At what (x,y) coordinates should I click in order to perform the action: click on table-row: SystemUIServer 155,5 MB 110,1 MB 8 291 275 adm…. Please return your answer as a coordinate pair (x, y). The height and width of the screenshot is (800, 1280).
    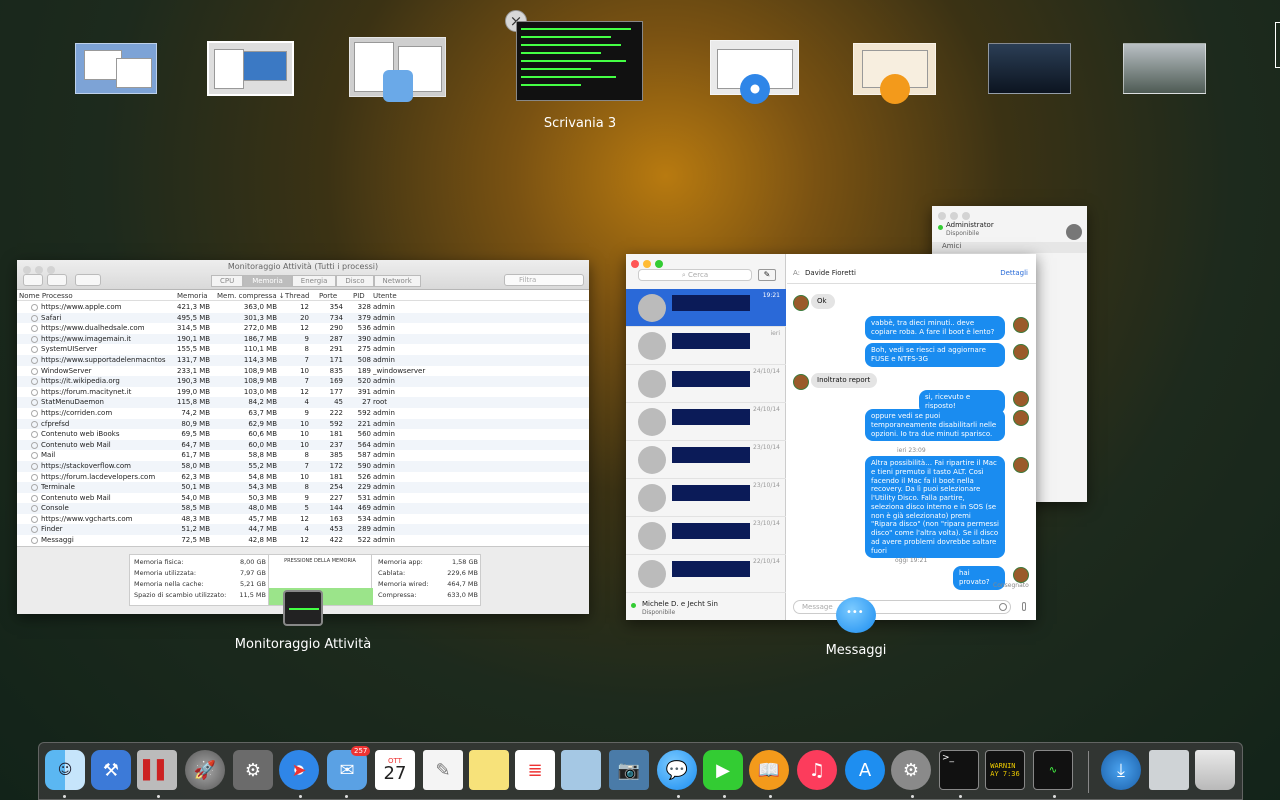
    Looking at the image, I should click on (303, 349).